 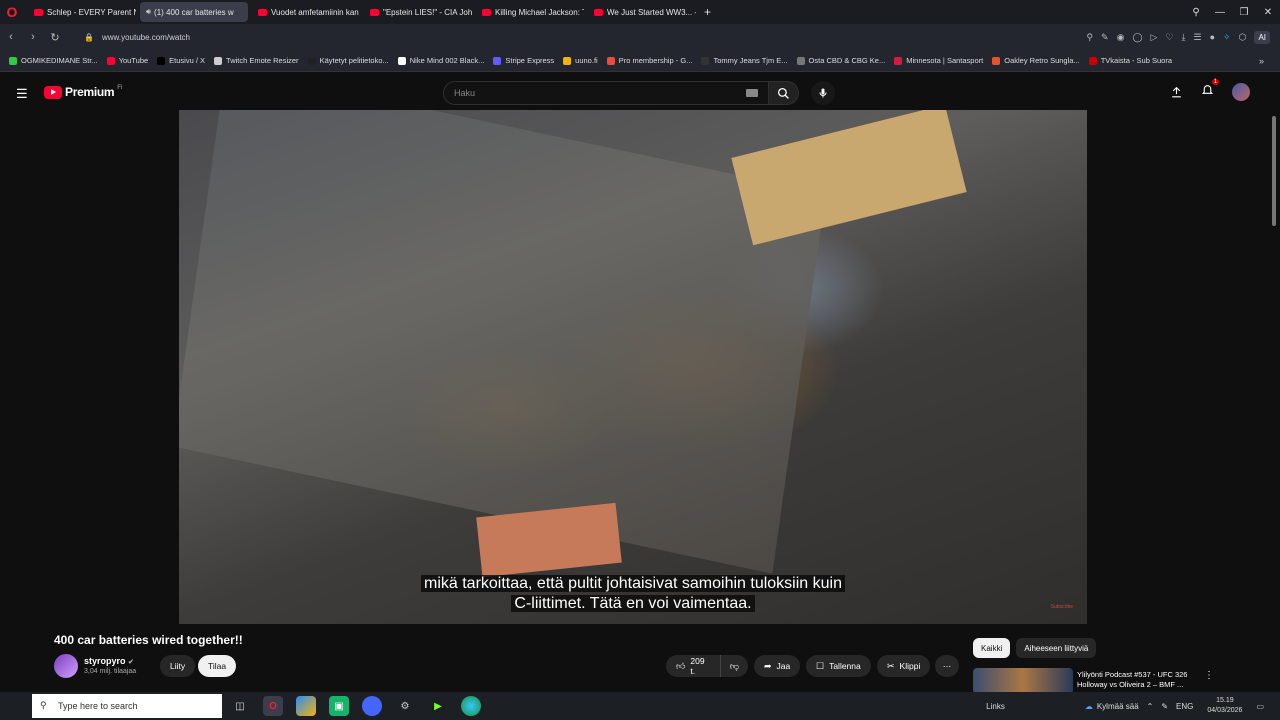 I want to click on reload-button: ↻, so click(x=55, y=37).